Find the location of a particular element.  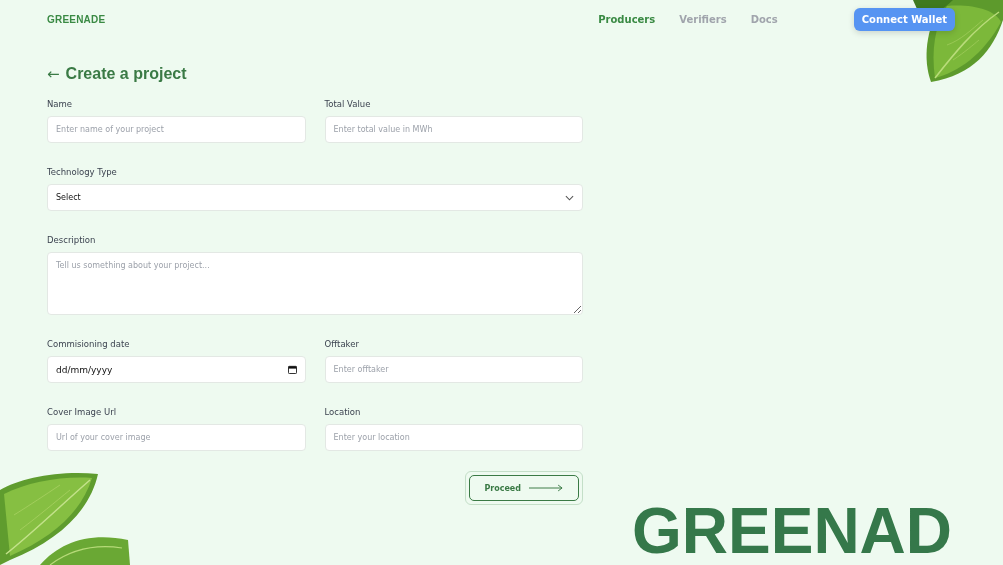

field-label: Commisioning date is located at coordinates (89, 344).